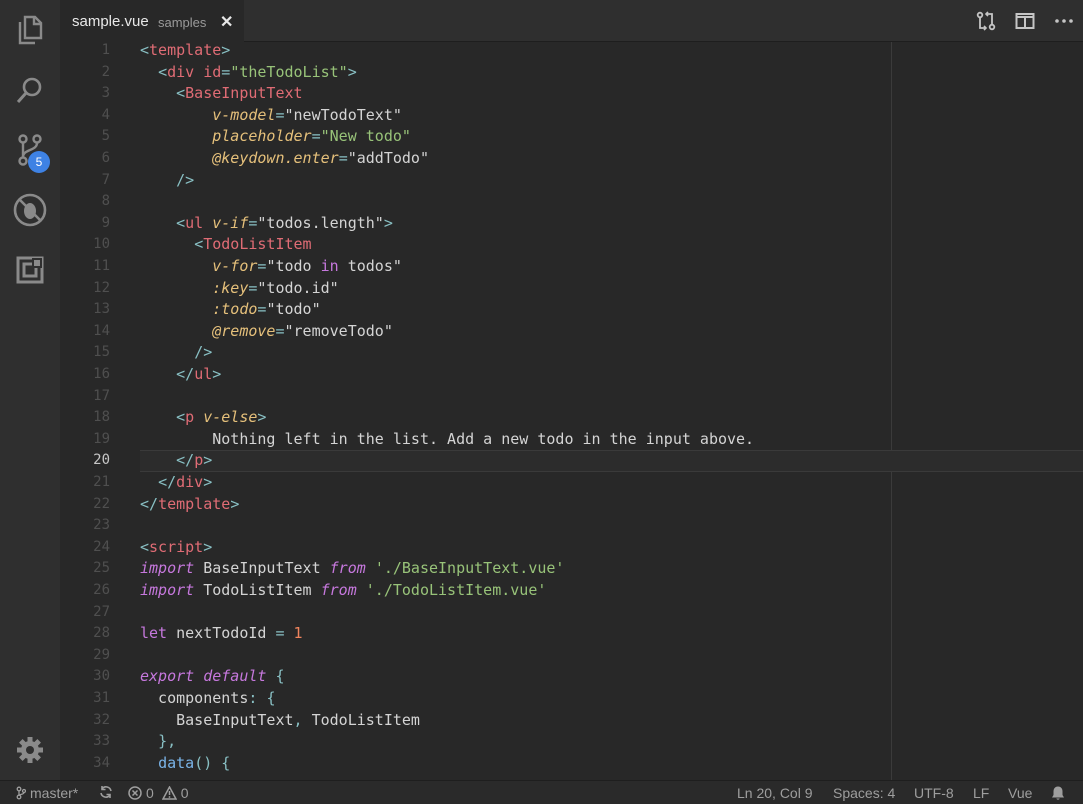  I want to click on open-changes-icon, so click(986, 21).